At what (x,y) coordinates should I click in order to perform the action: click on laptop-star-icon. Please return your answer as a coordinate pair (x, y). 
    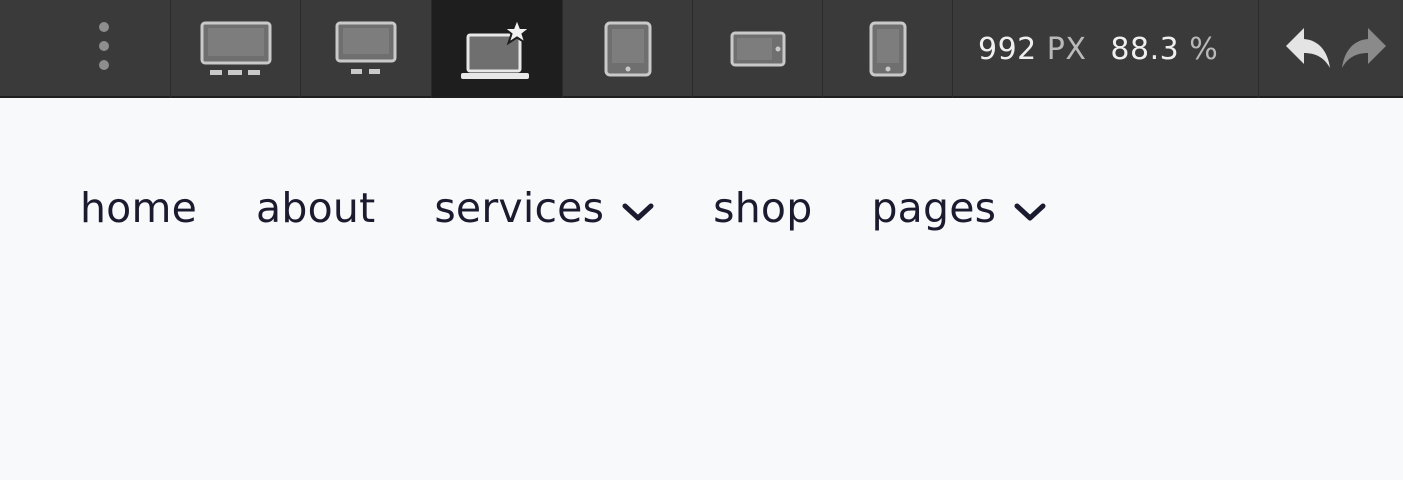
    Looking at the image, I should click on (497, 49).